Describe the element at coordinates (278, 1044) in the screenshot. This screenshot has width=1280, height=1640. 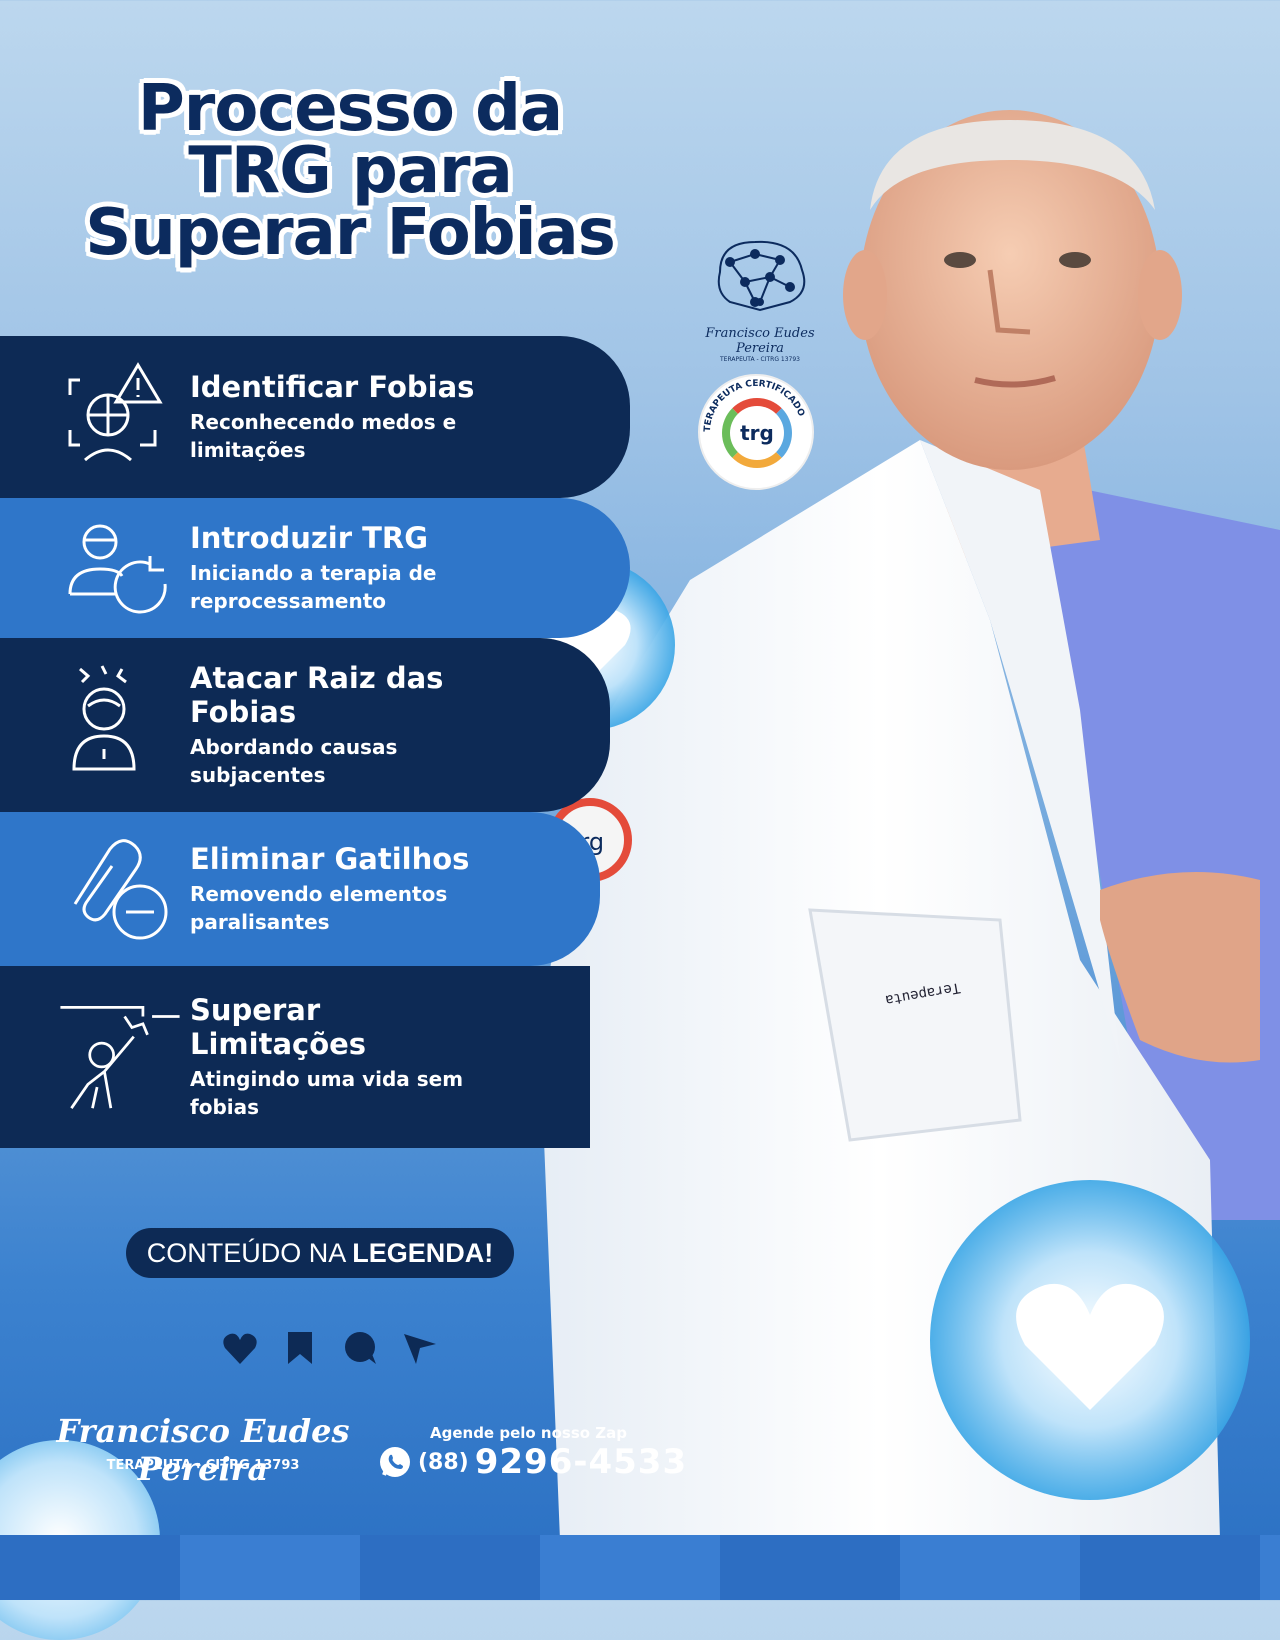
I see `step-title-line-2: Limitações` at that location.